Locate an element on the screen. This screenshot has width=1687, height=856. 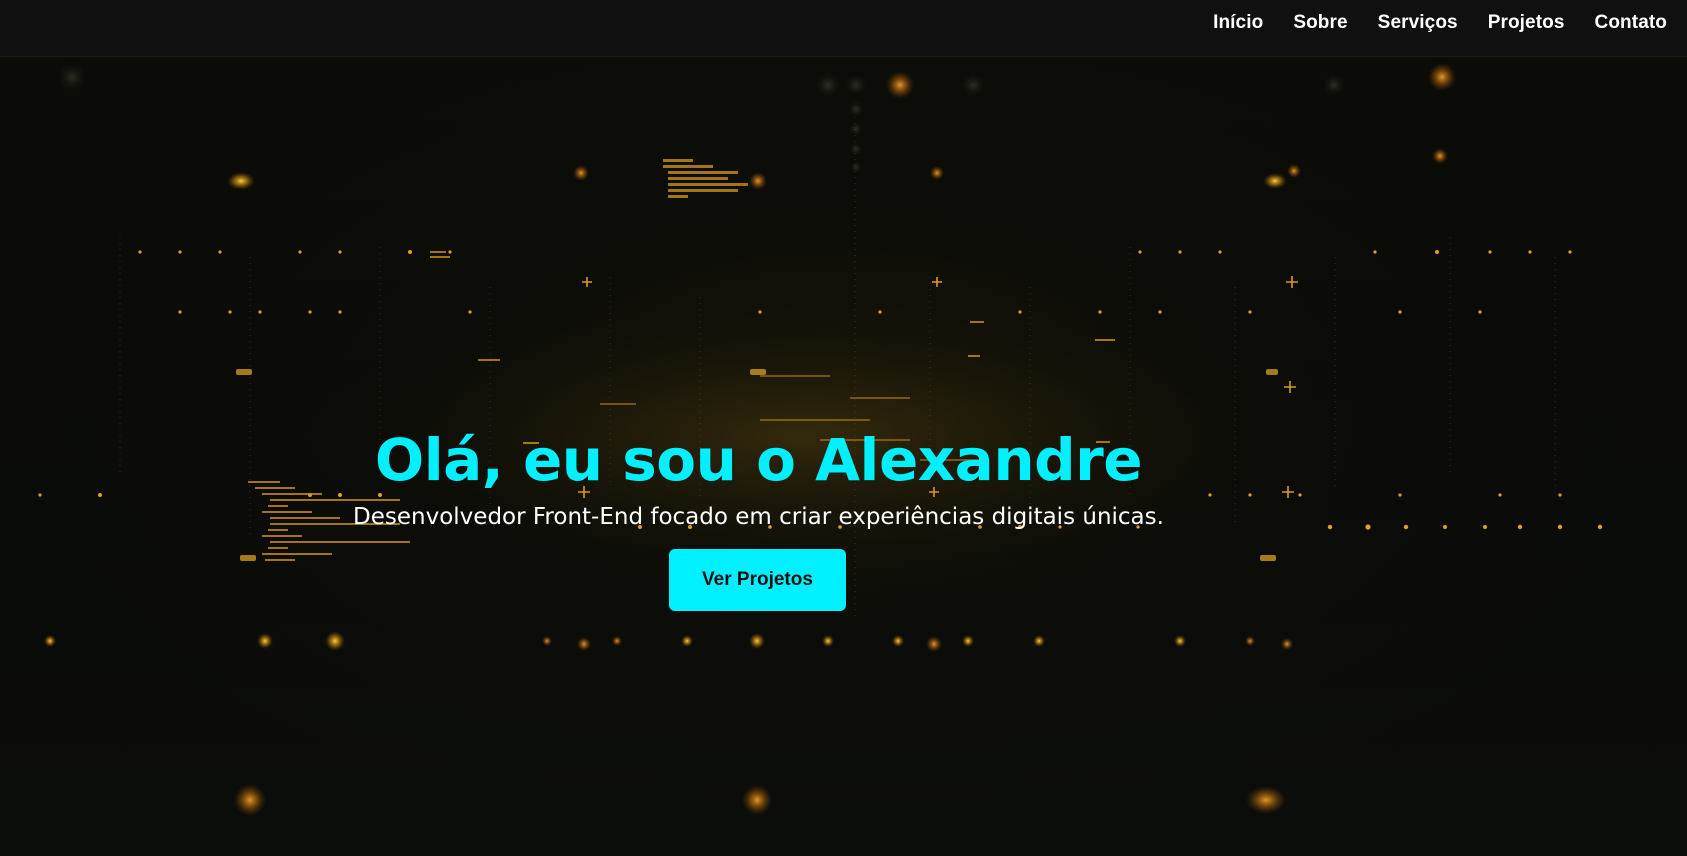
hero-title: Olá, eu sou o Alexandre is located at coordinates (758, 459).